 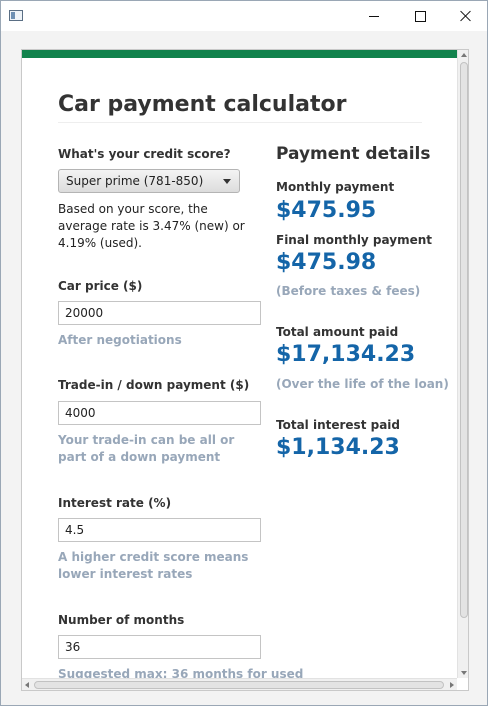 I want to click on total-interest-label: Total interest paid, so click(x=338, y=425).